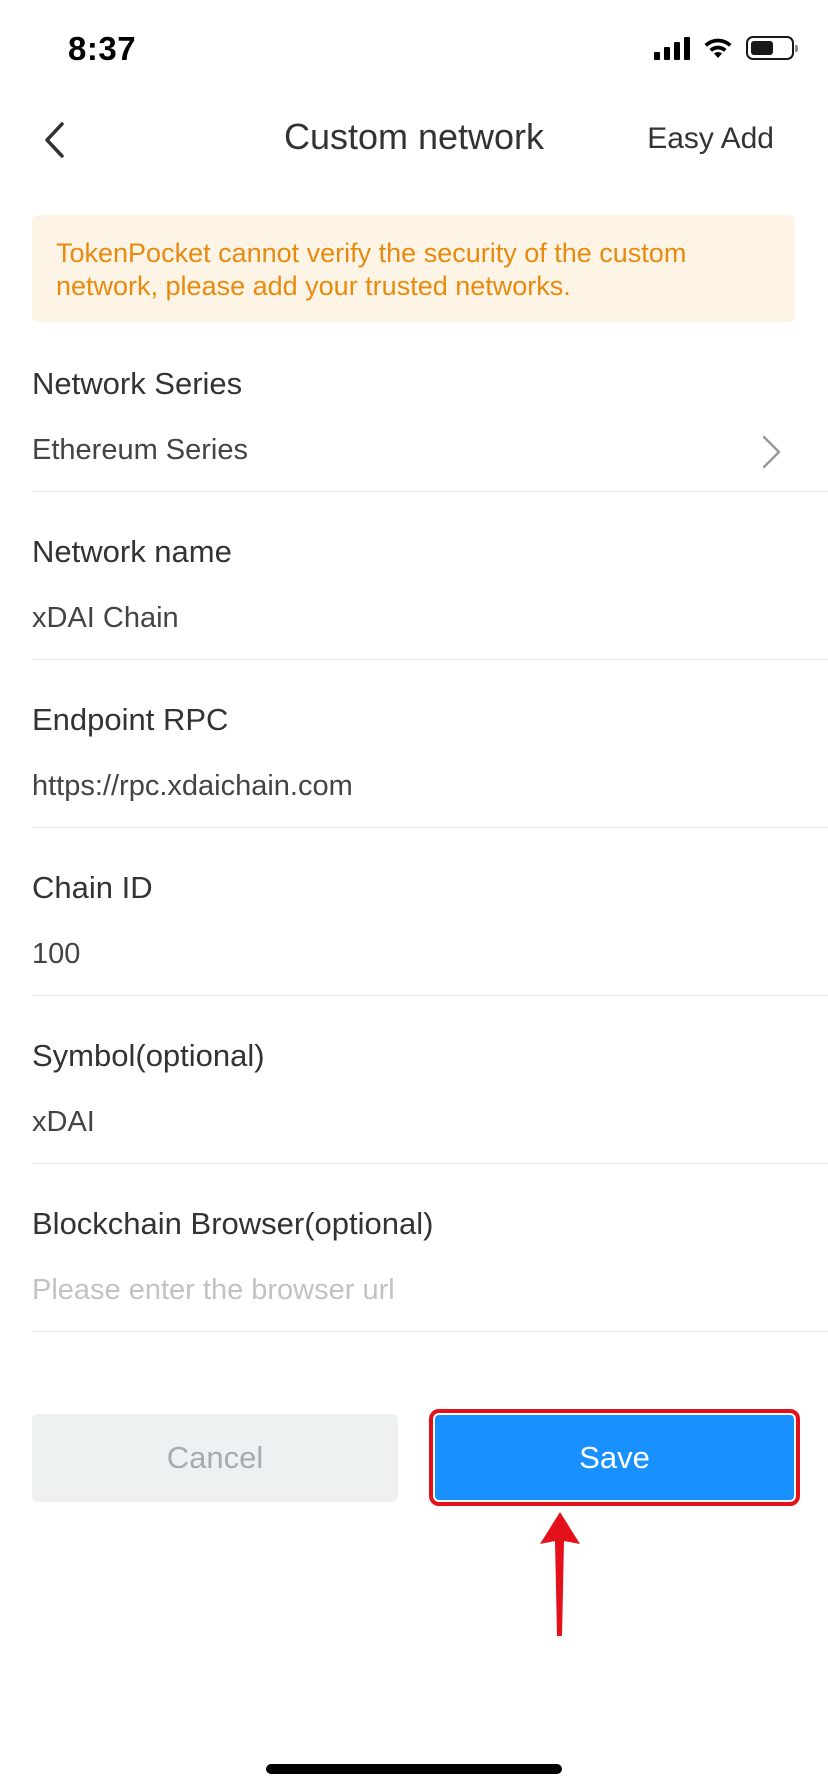 The image size is (828, 1792). What do you see at coordinates (137, 383) in the screenshot?
I see `network-series-label: Network Series` at bounding box center [137, 383].